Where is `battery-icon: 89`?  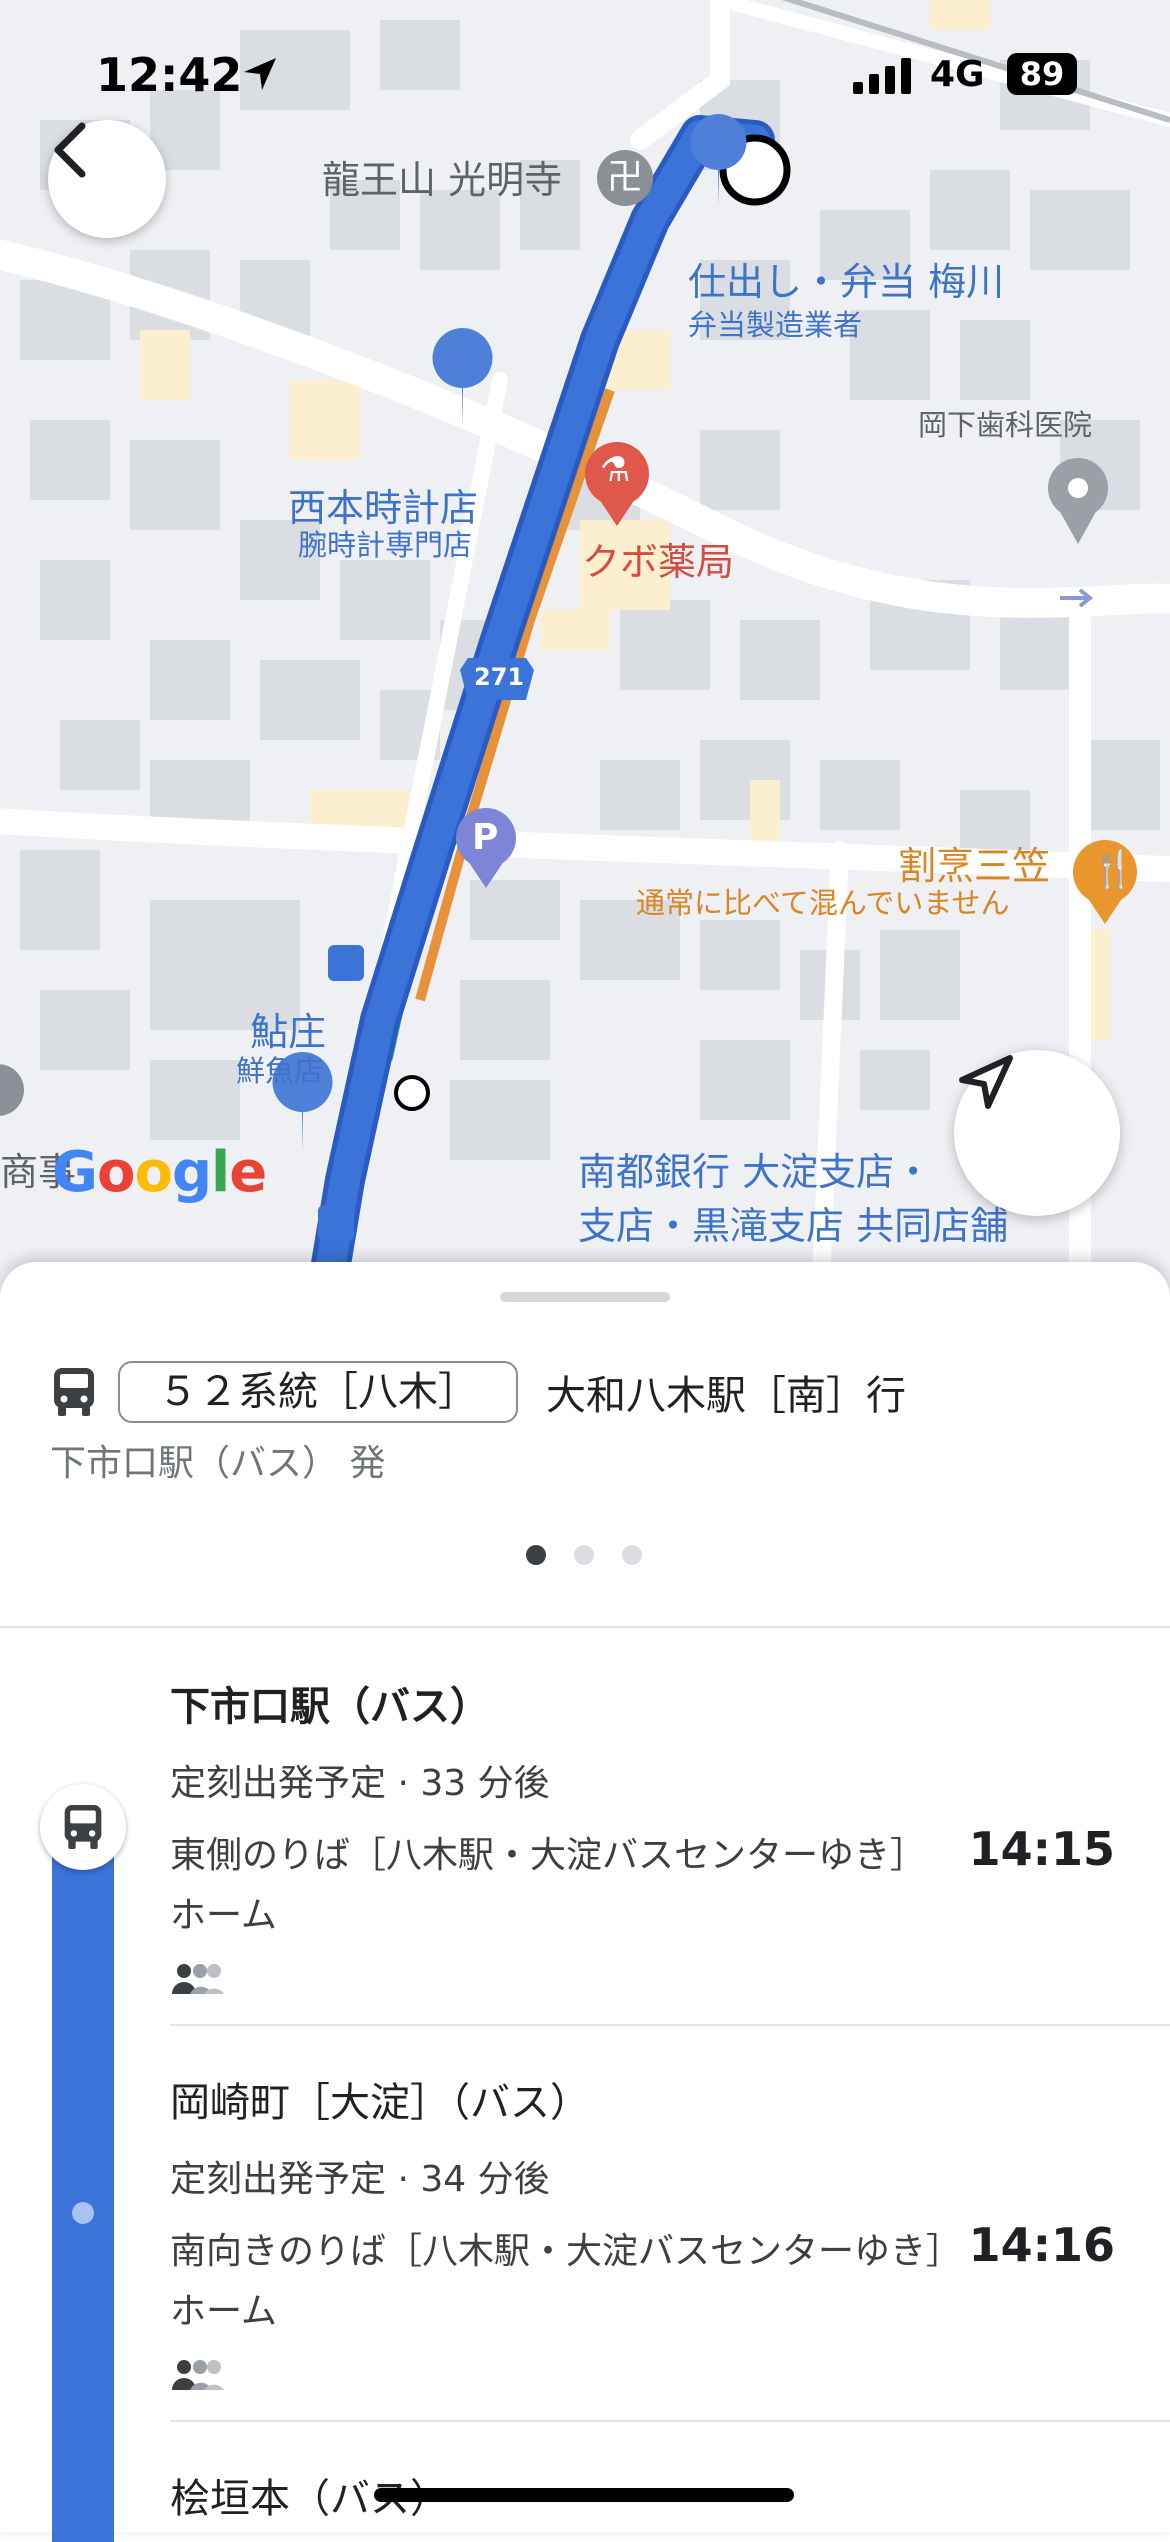
battery-icon: 89 is located at coordinates (1042, 74).